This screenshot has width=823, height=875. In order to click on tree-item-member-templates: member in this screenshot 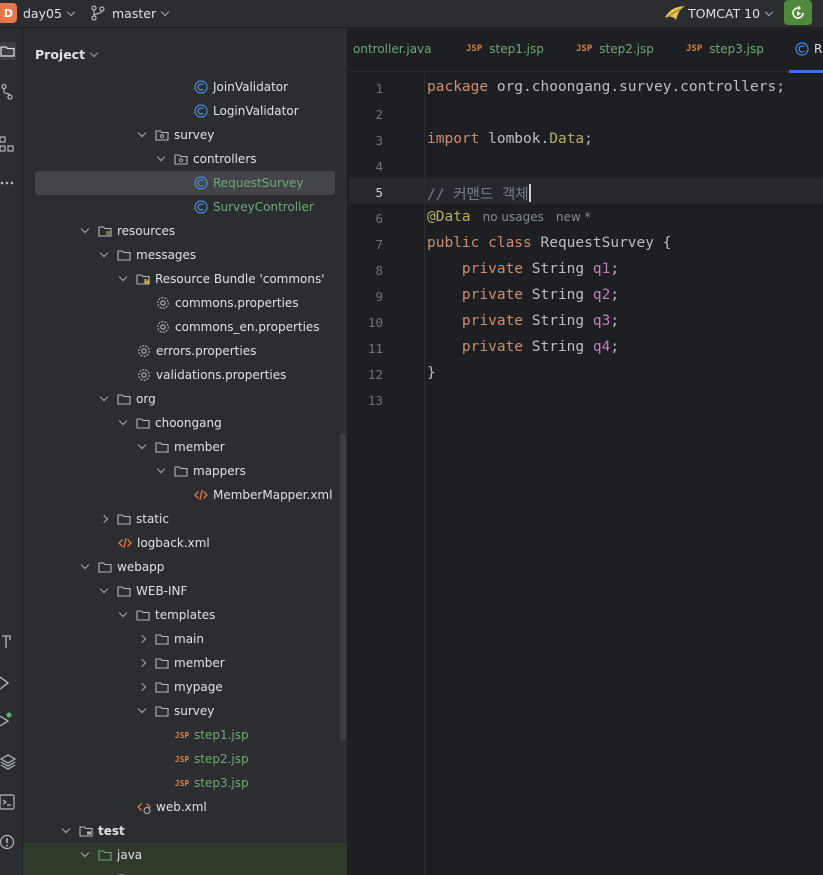, I will do `click(185, 663)`.